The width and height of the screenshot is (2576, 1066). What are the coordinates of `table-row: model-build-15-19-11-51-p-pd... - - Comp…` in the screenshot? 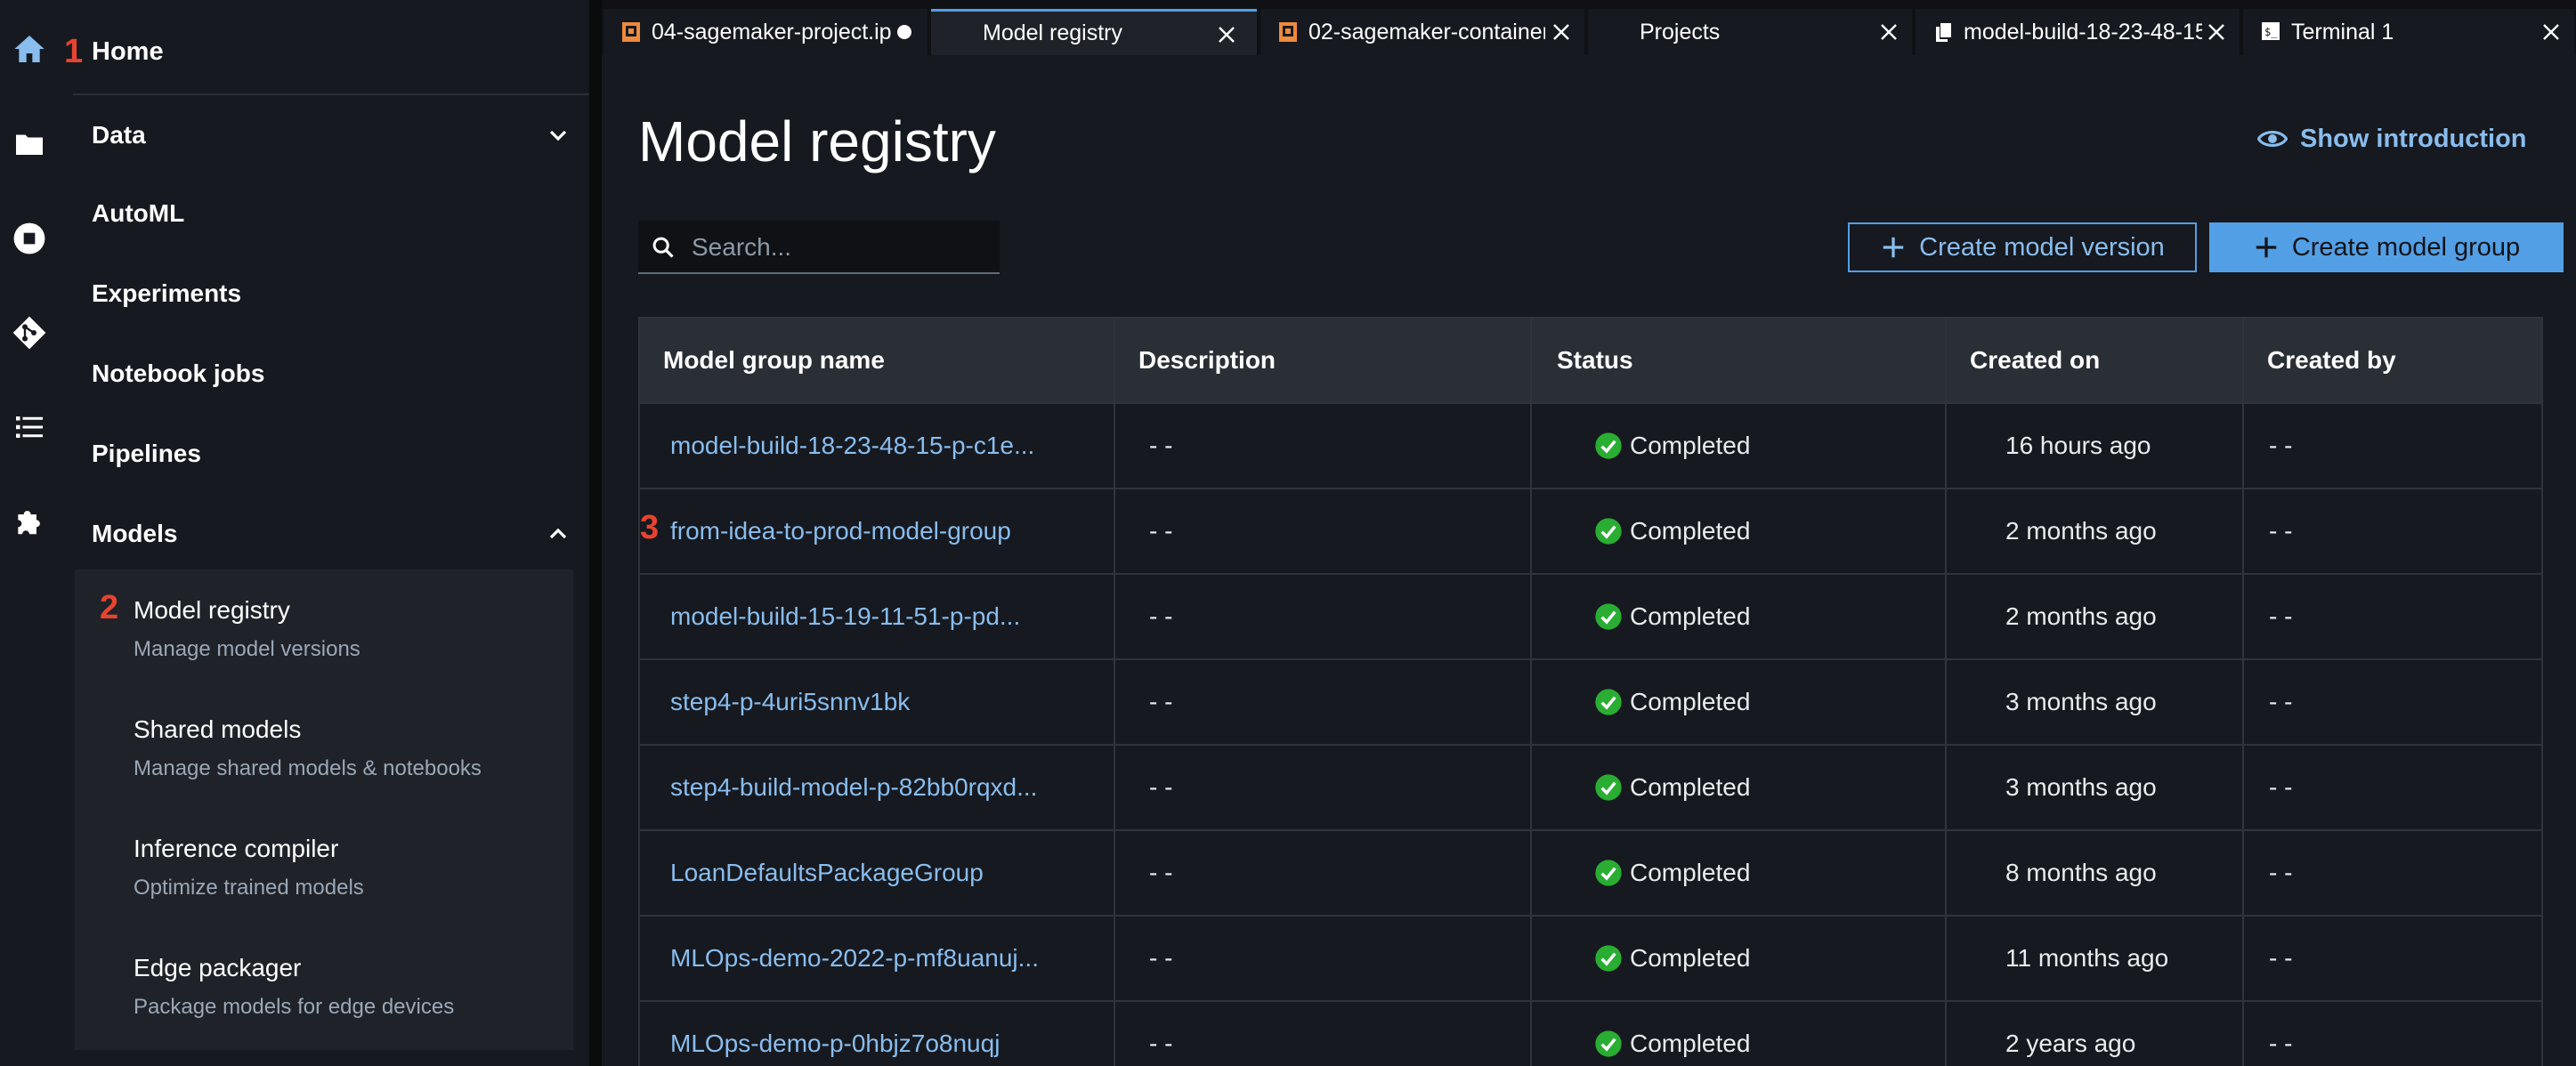 It's located at (1591, 615).